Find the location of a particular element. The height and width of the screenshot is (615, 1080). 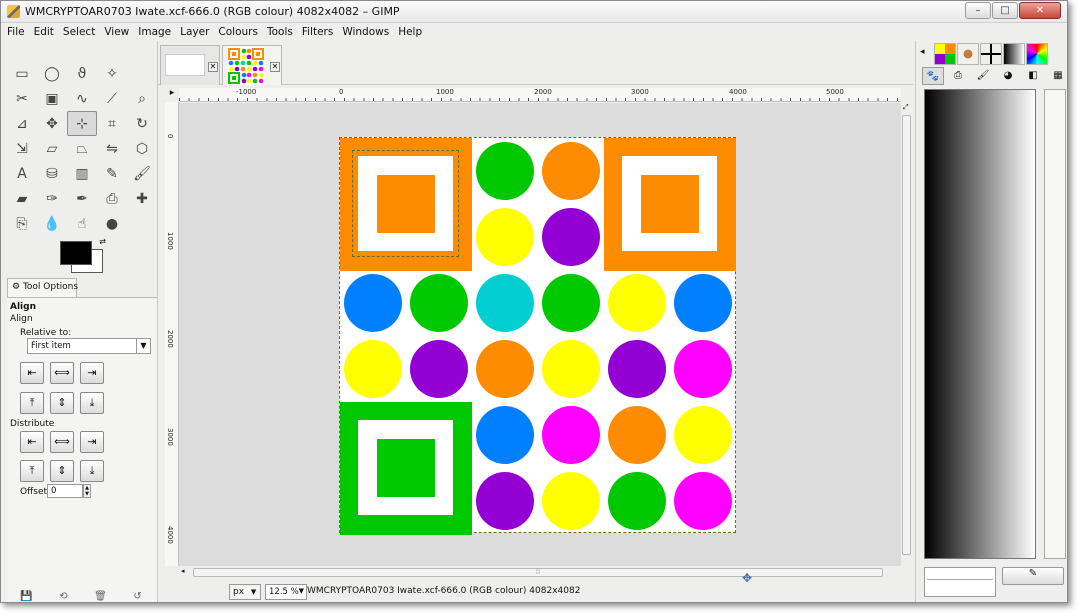

distribute-bottom-button: ⤓ is located at coordinates (92, 471).